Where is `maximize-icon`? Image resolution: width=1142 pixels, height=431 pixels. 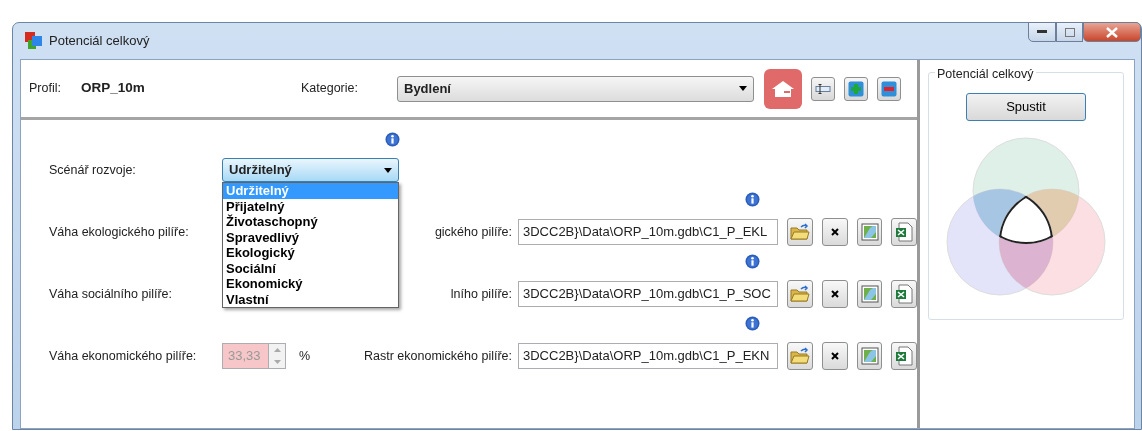 maximize-icon is located at coordinates (1069, 32).